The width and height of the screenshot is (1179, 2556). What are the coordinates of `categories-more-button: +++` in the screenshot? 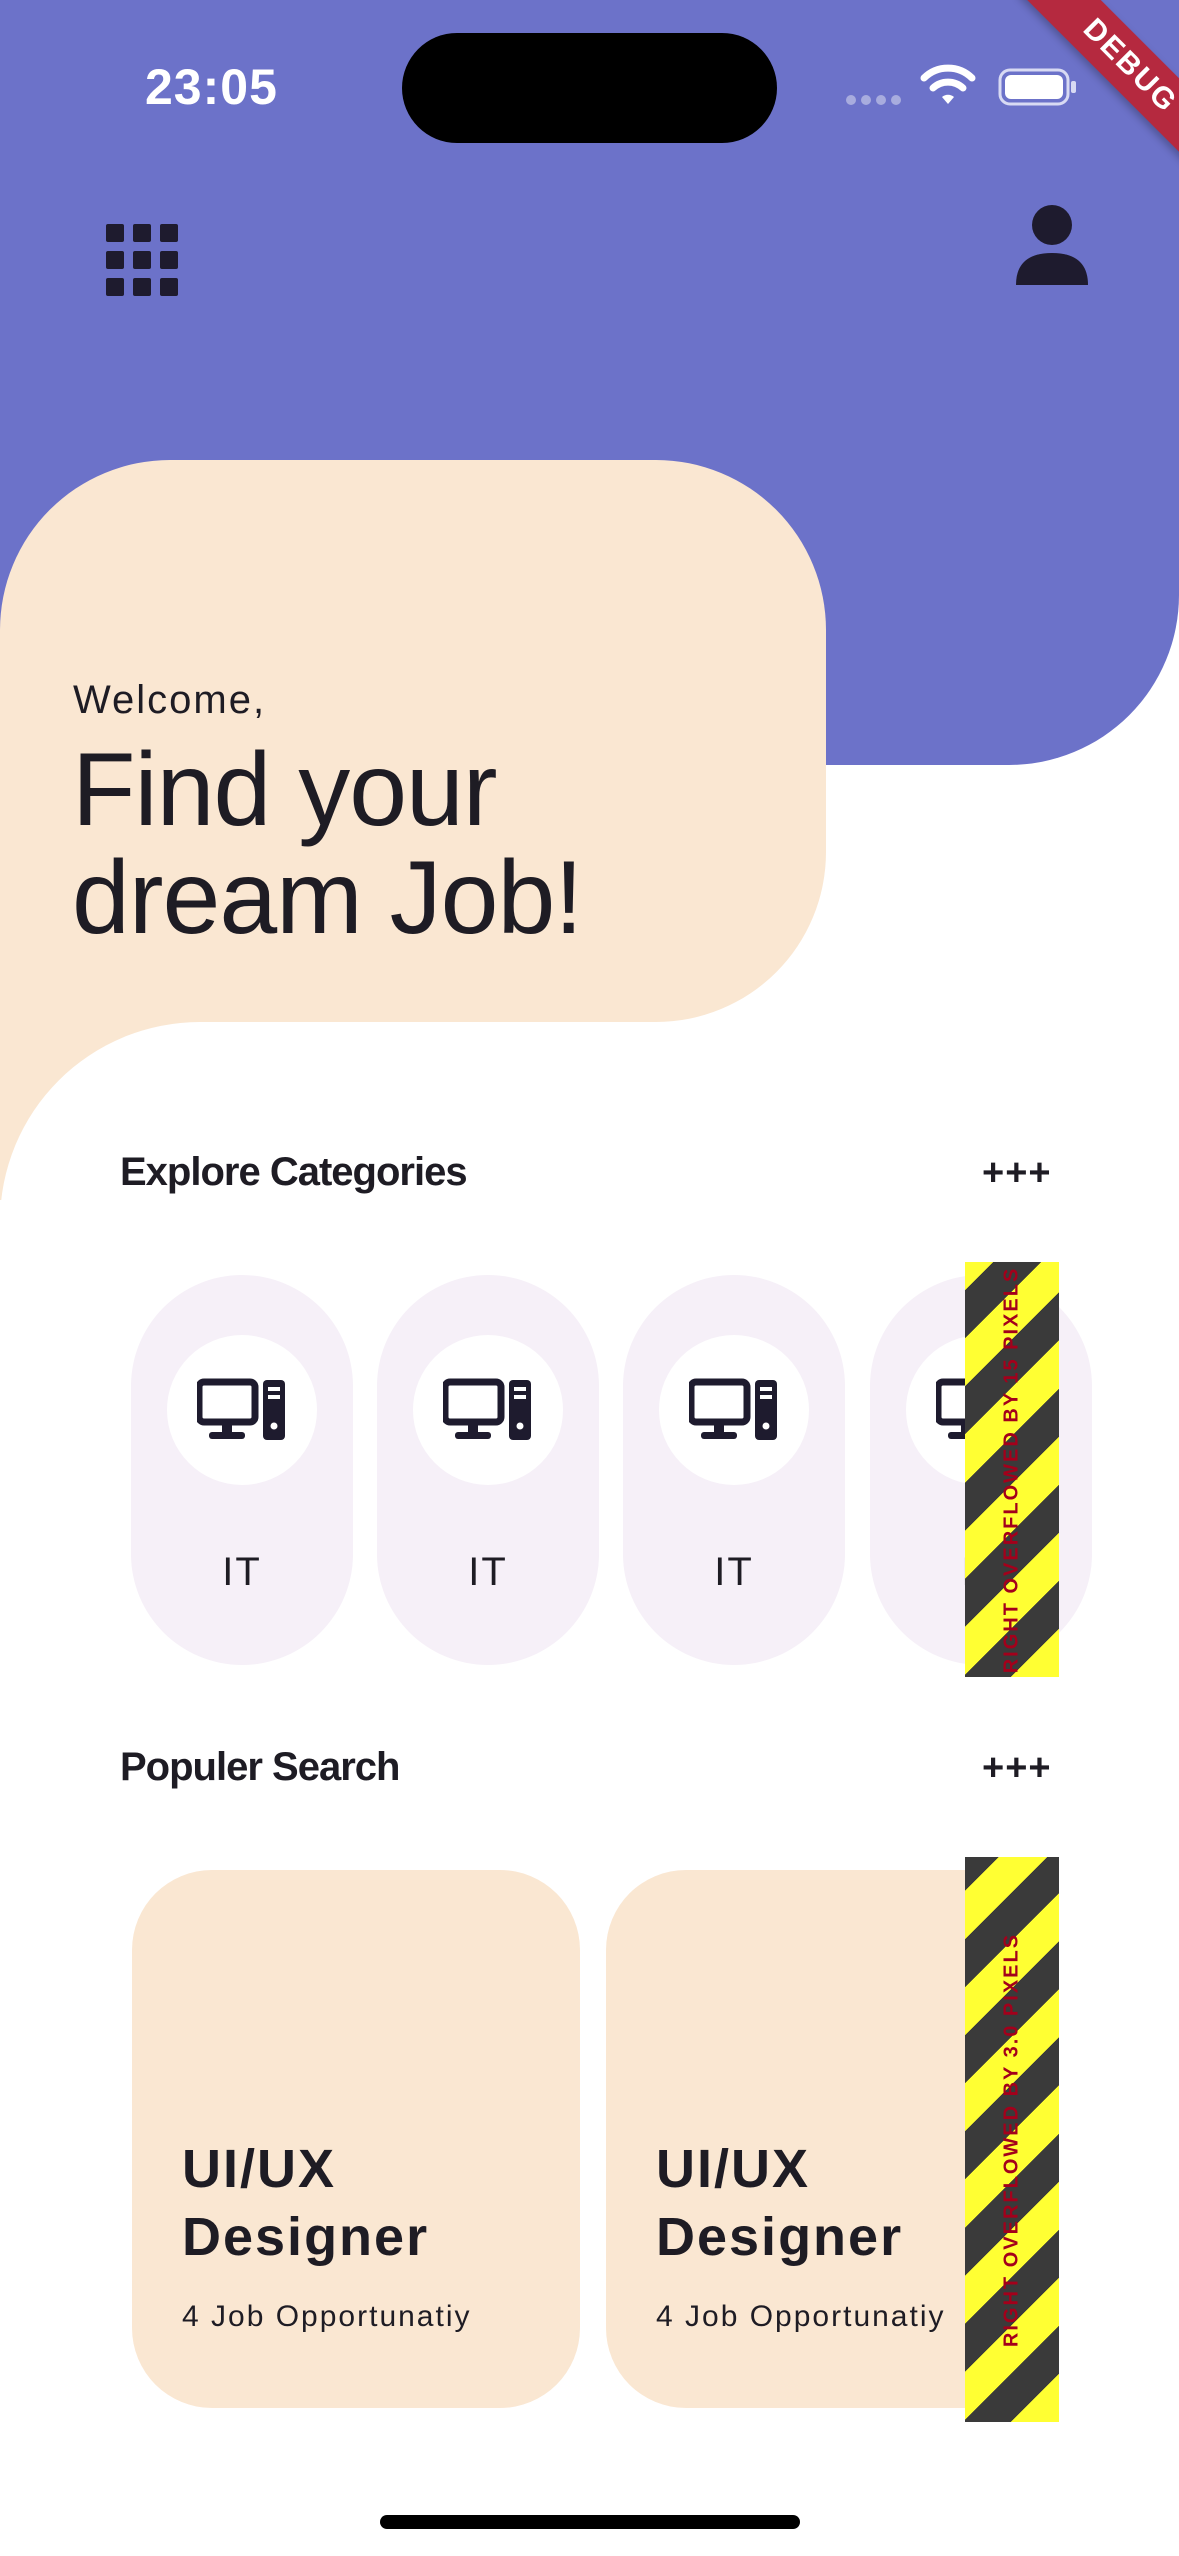 It's located at (1017, 1173).